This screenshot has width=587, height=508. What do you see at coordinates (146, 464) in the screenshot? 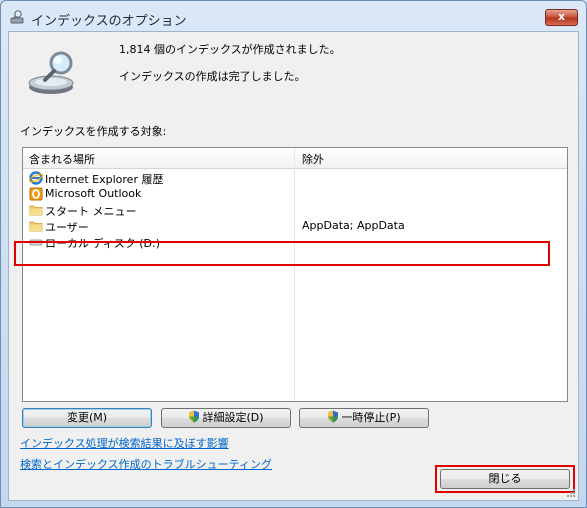
I see `troubleshoot-link: 検索とインデックス作成のトラブルシューティング` at bounding box center [146, 464].